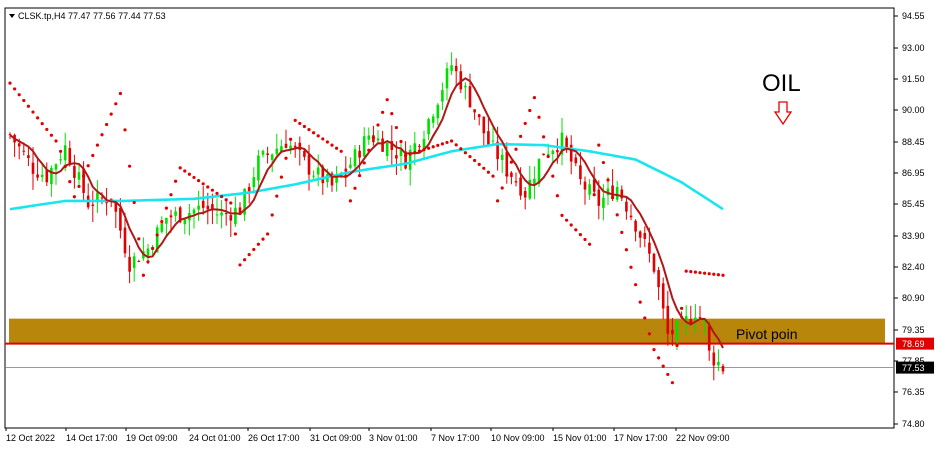 Image resolution: width=943 pixels, height=454 pixels. I want to click on x-tick-label: 31 Oct 09:00, so click(336, 438).